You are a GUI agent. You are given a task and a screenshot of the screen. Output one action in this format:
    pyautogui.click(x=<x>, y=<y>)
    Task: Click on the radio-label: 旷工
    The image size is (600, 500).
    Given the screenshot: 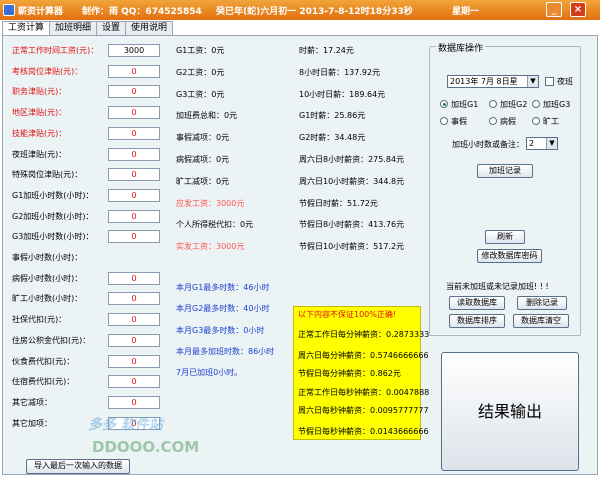 What is the action you would take?
    pyautogui.click(x=551, y=121)
    